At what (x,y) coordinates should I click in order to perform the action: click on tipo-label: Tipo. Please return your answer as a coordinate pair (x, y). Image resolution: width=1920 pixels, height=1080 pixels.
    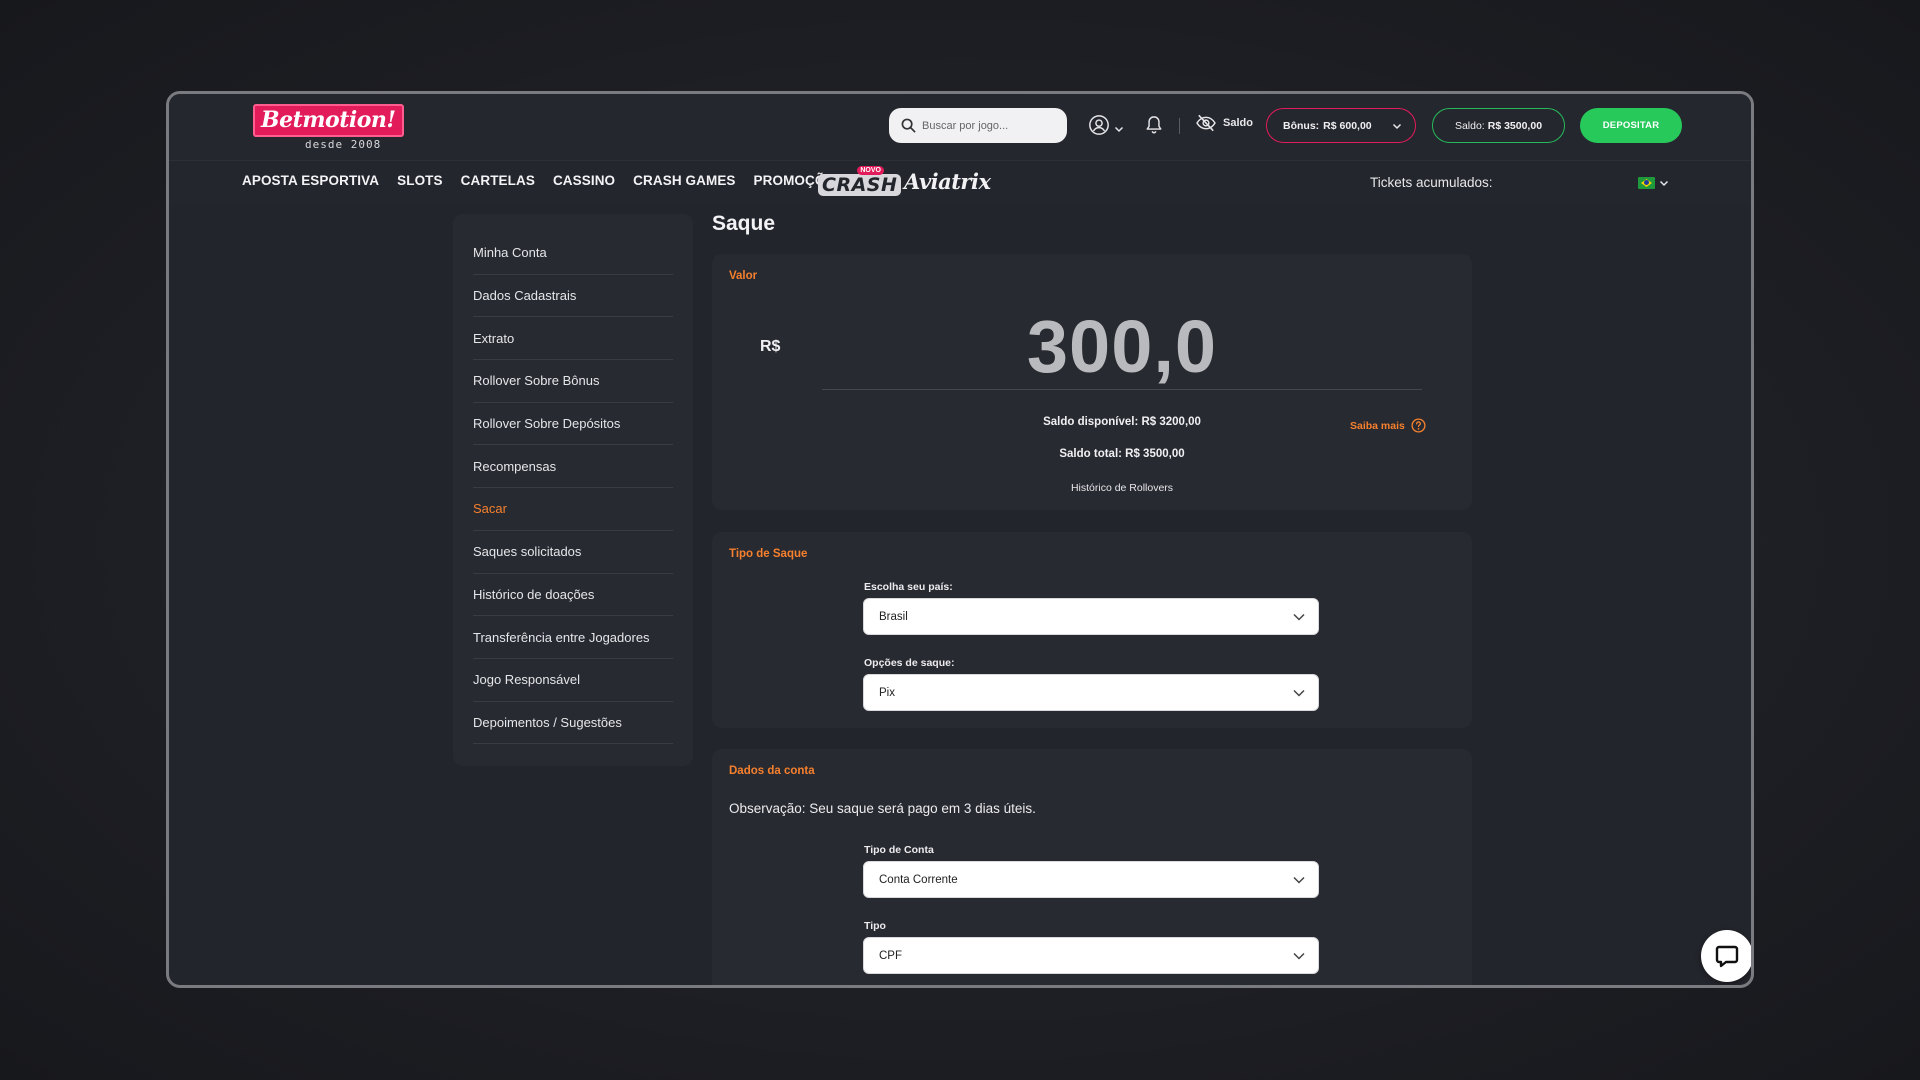
    Looking at the image, I should click on (875, 926).